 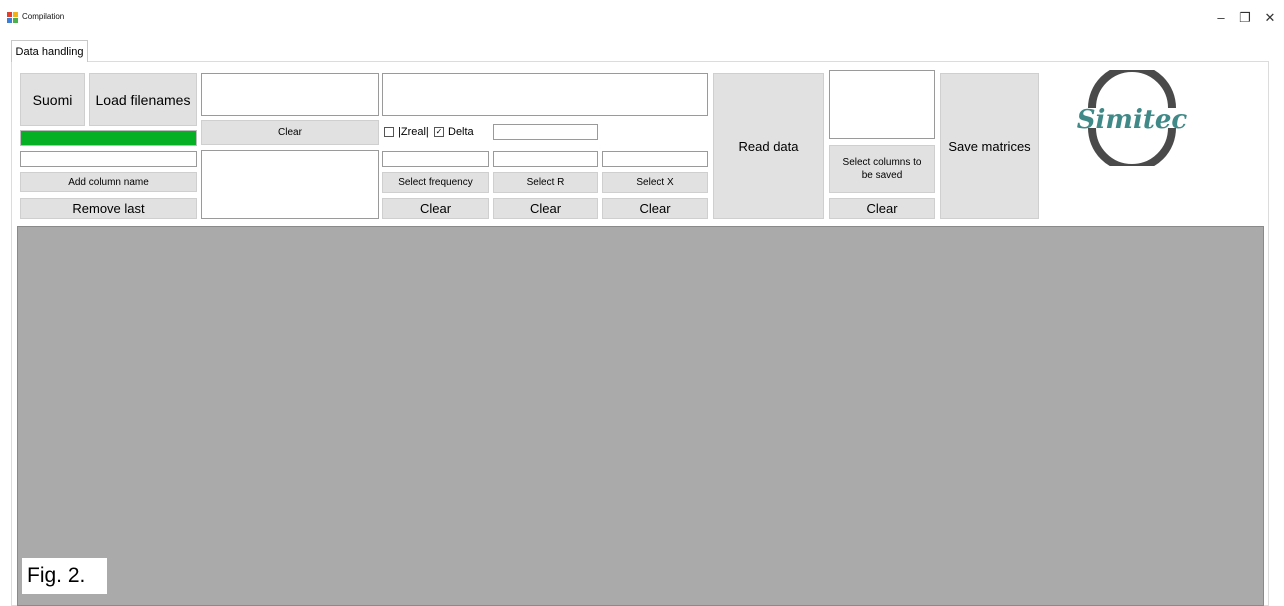 I want to click on clear-r-button: Clear, so click(x=545, y=208).